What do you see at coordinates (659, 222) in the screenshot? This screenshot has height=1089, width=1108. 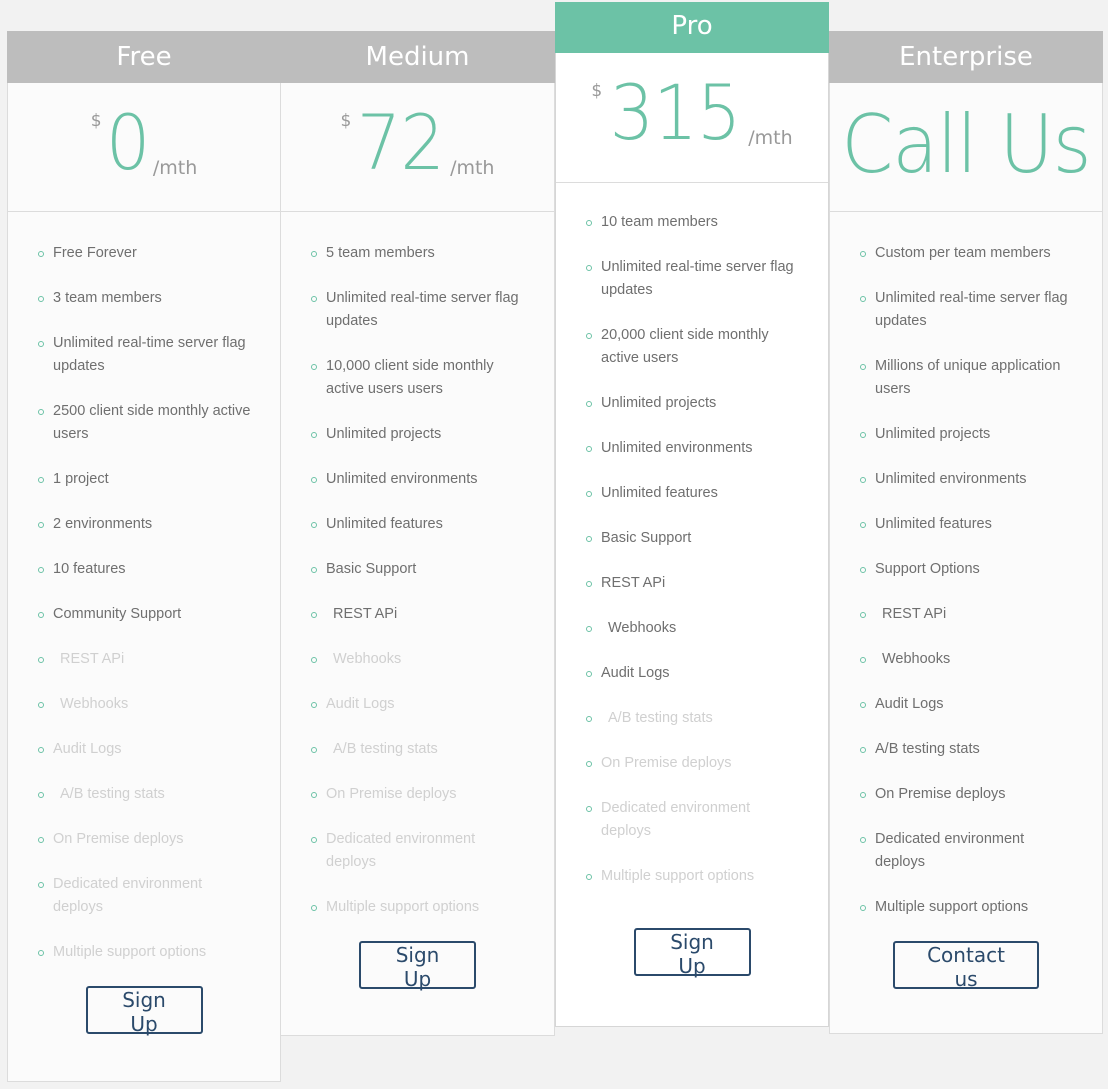 I see `feature-label: 10 team members` at bounding box center [659, 222].